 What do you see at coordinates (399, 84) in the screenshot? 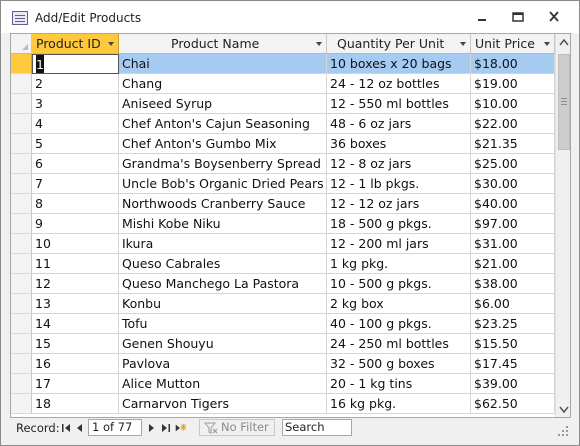
I see `cell-quantity-per-unit: 24 - 12 oz bottles` at bounding box center [399, 84].